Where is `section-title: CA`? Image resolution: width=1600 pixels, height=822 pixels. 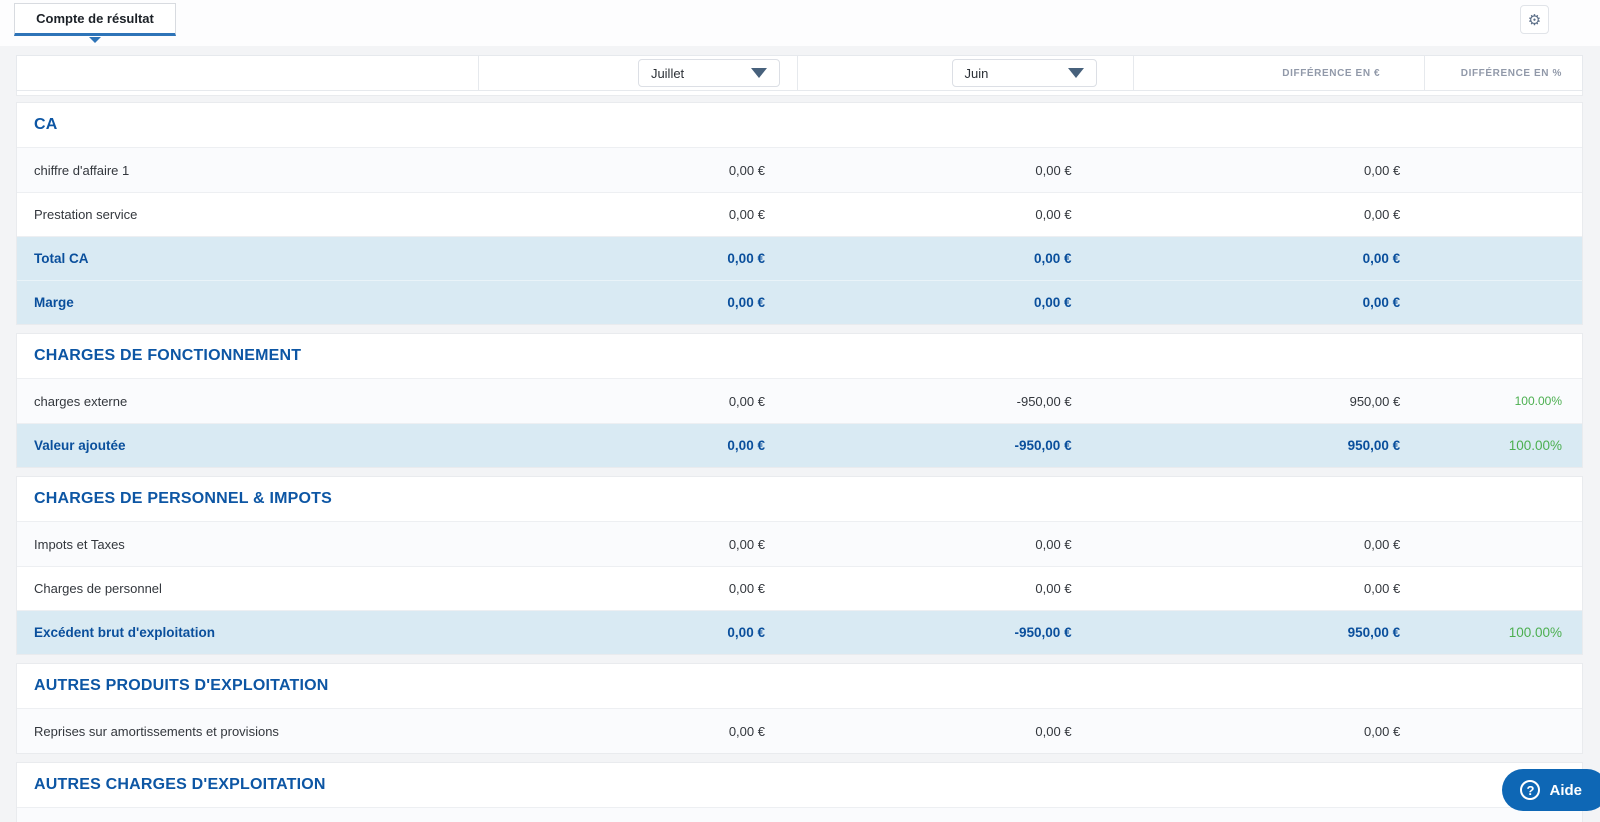
section-title: CA is located at coordinates (799, 125).